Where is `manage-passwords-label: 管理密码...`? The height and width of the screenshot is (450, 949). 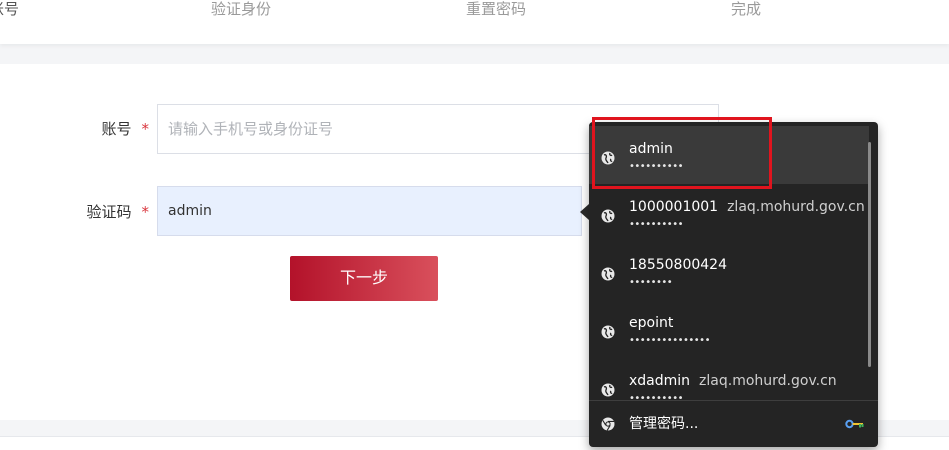
manage-passwords-label: 管理密码... is located at coordinates (664, 424).